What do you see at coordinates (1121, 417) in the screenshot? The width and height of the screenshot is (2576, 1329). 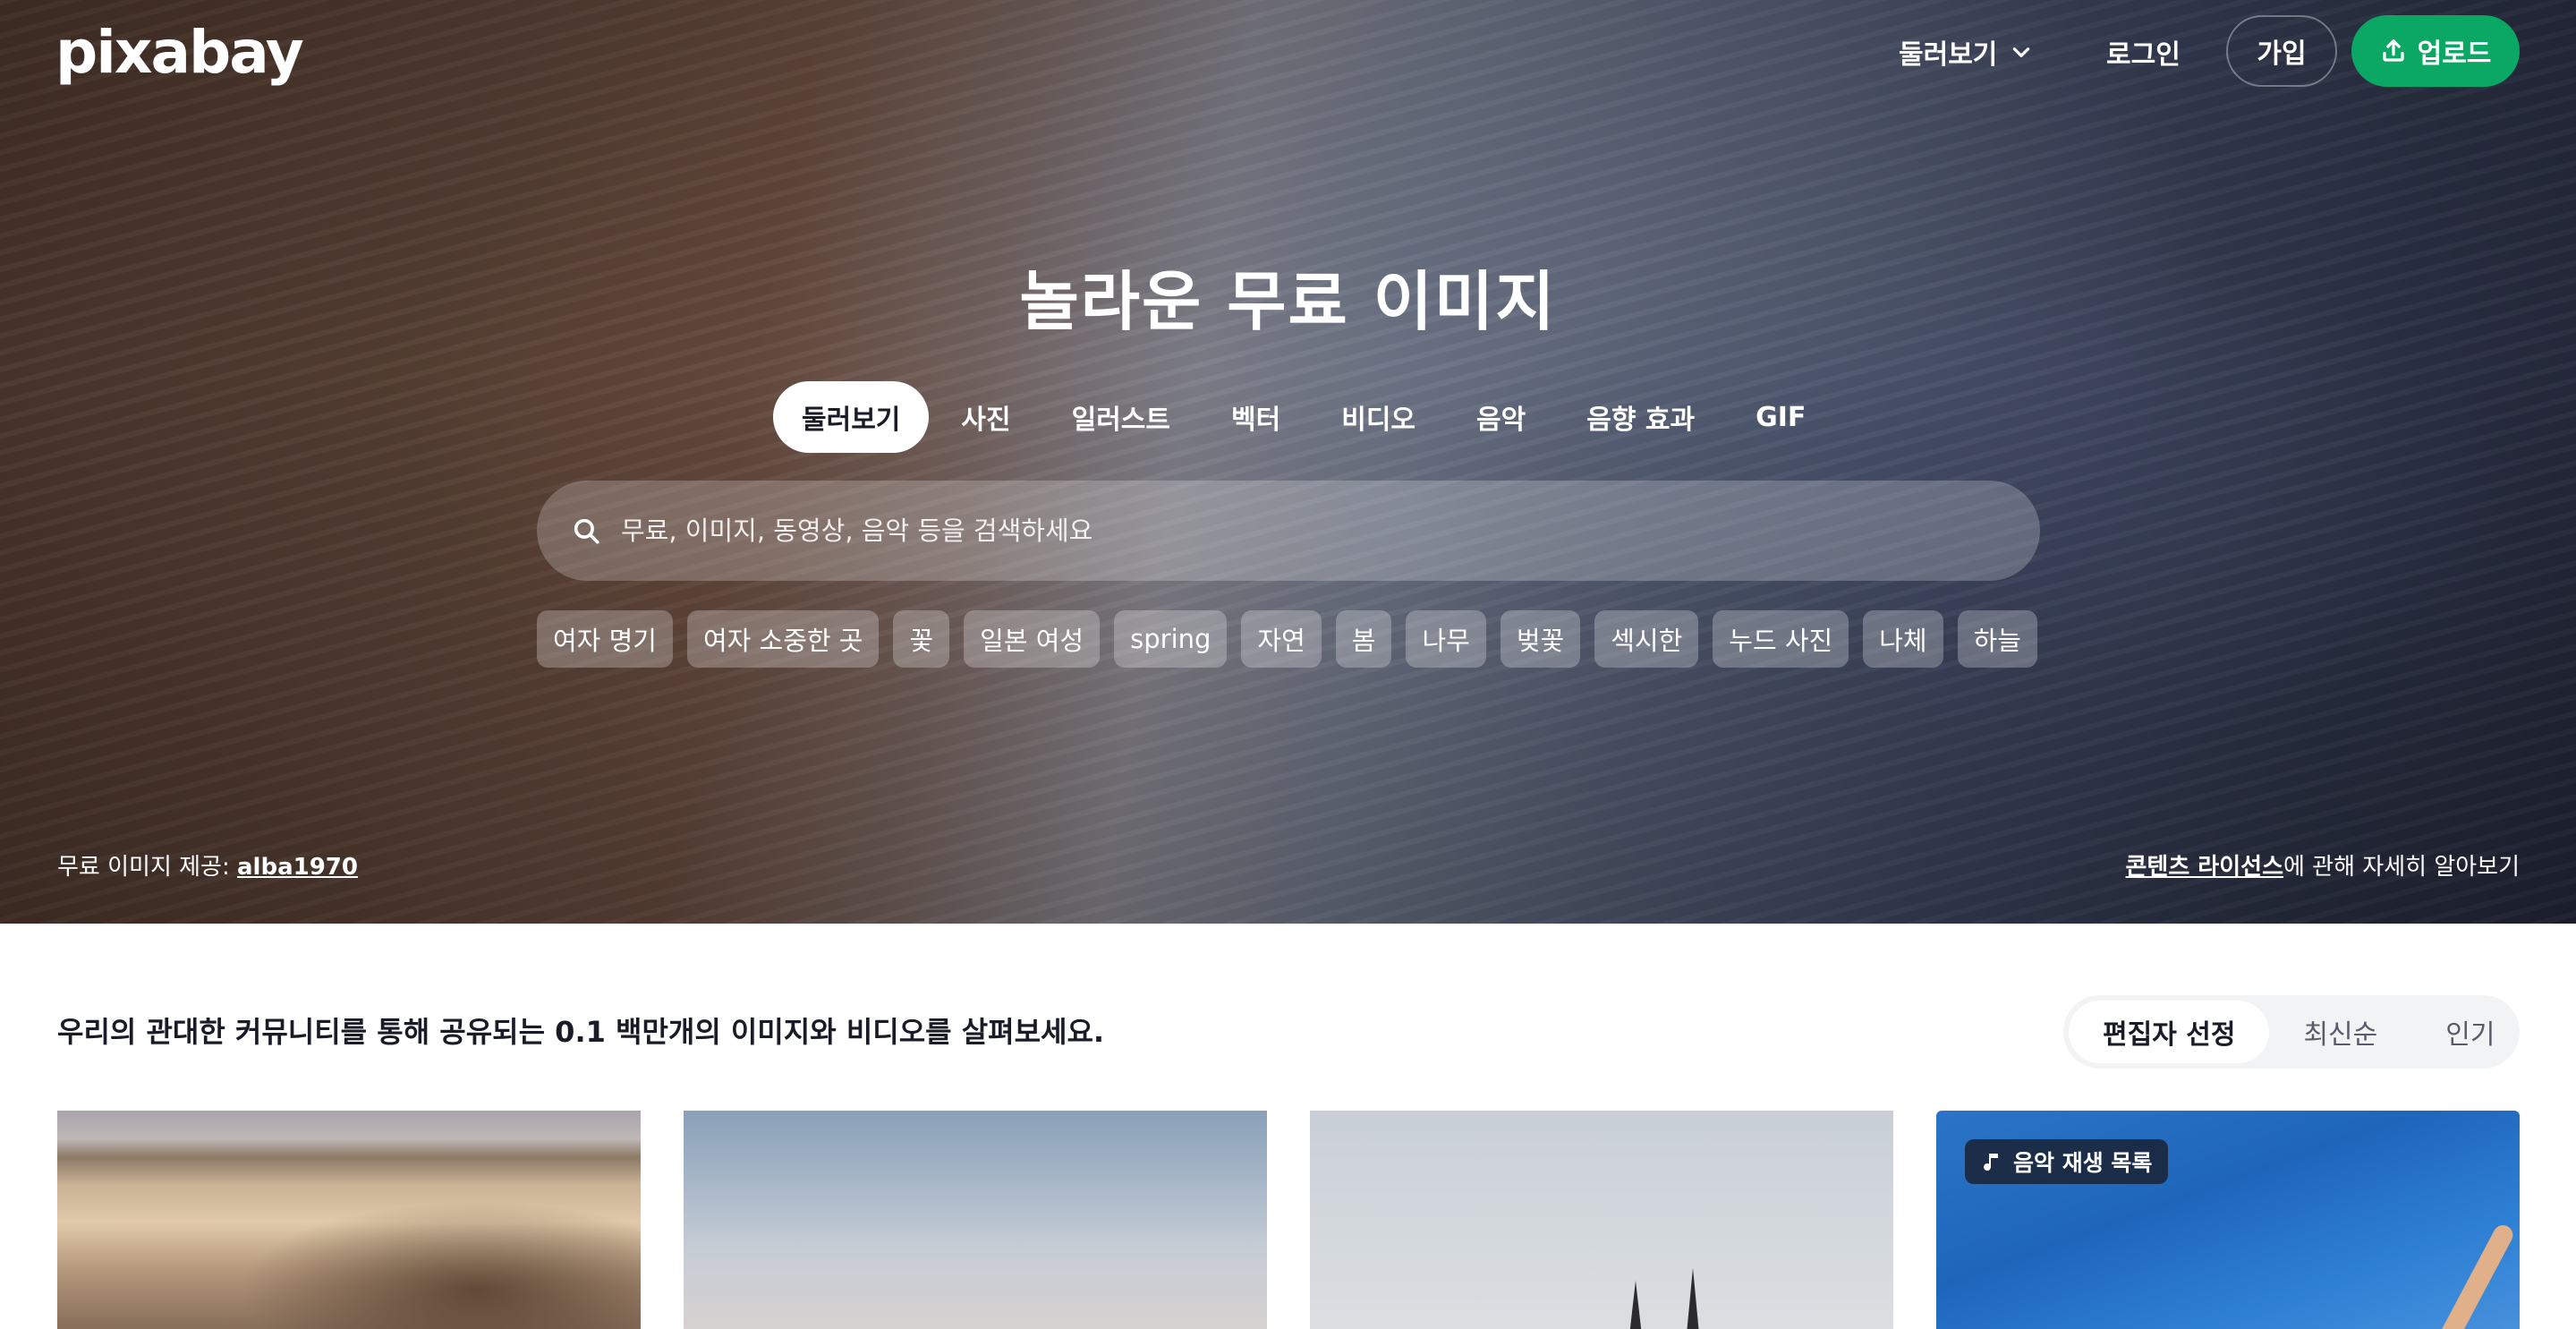 I see `tab-illustrations: 일러스트` at bounding box center [1121, 417].